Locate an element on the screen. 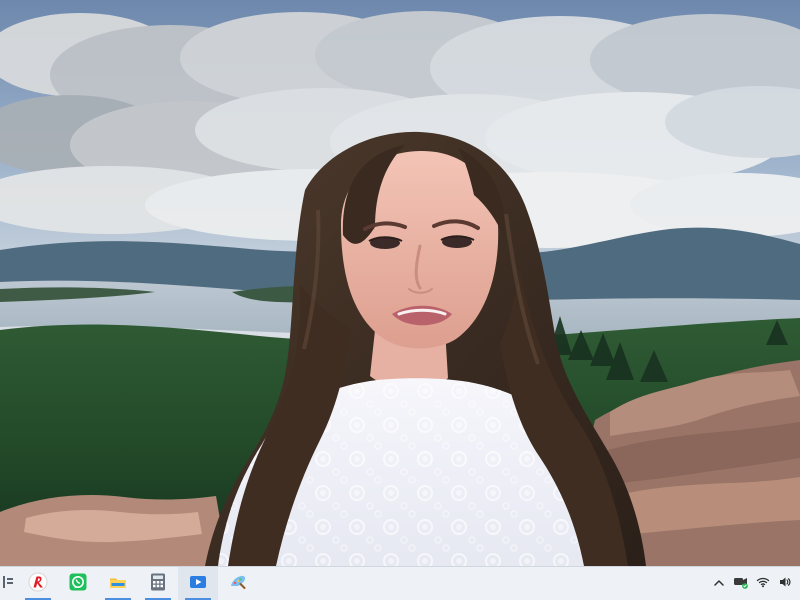  media-player-button is located at coordinates (198, 583).